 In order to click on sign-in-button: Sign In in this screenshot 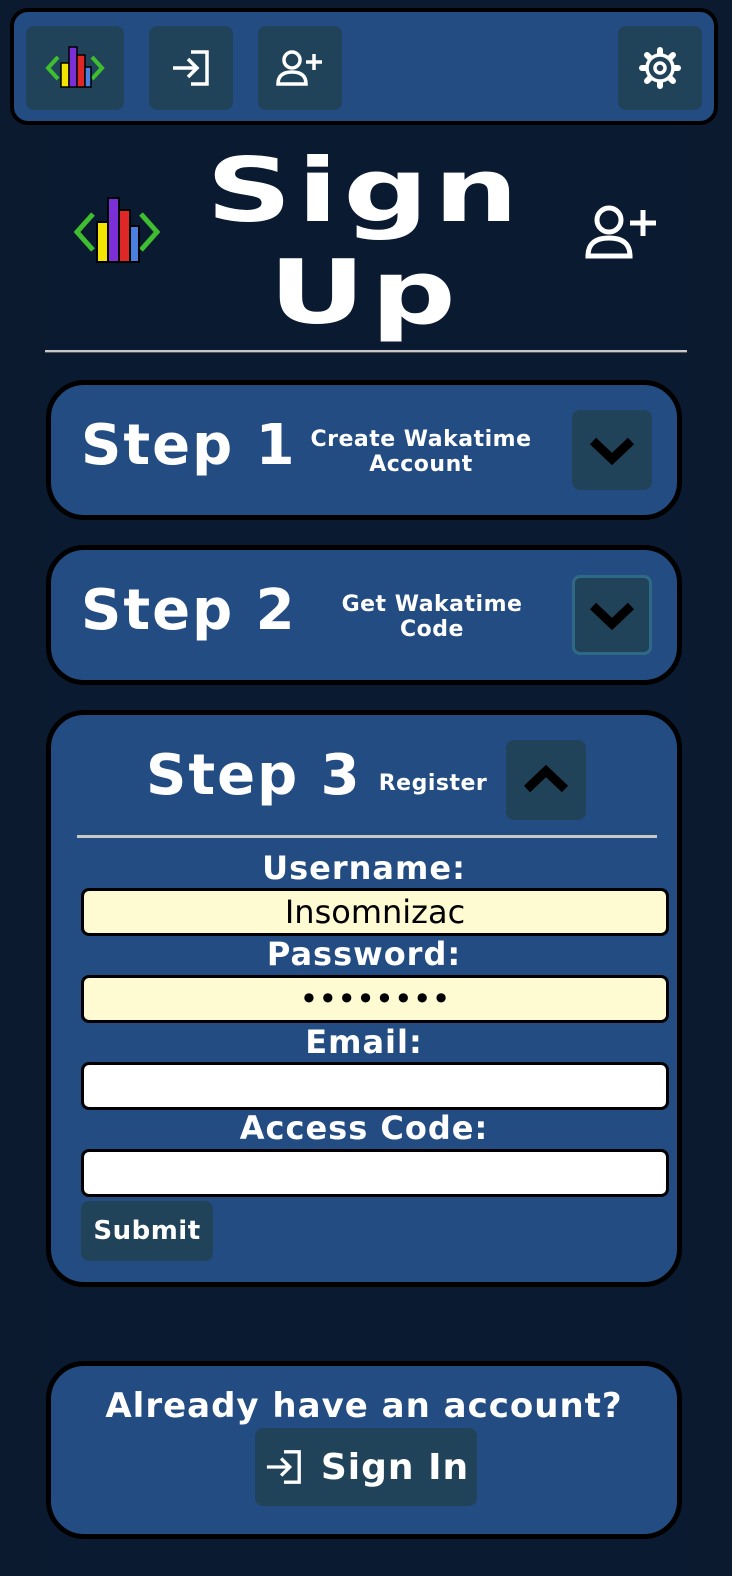, I will do `click(366, 1467)`.